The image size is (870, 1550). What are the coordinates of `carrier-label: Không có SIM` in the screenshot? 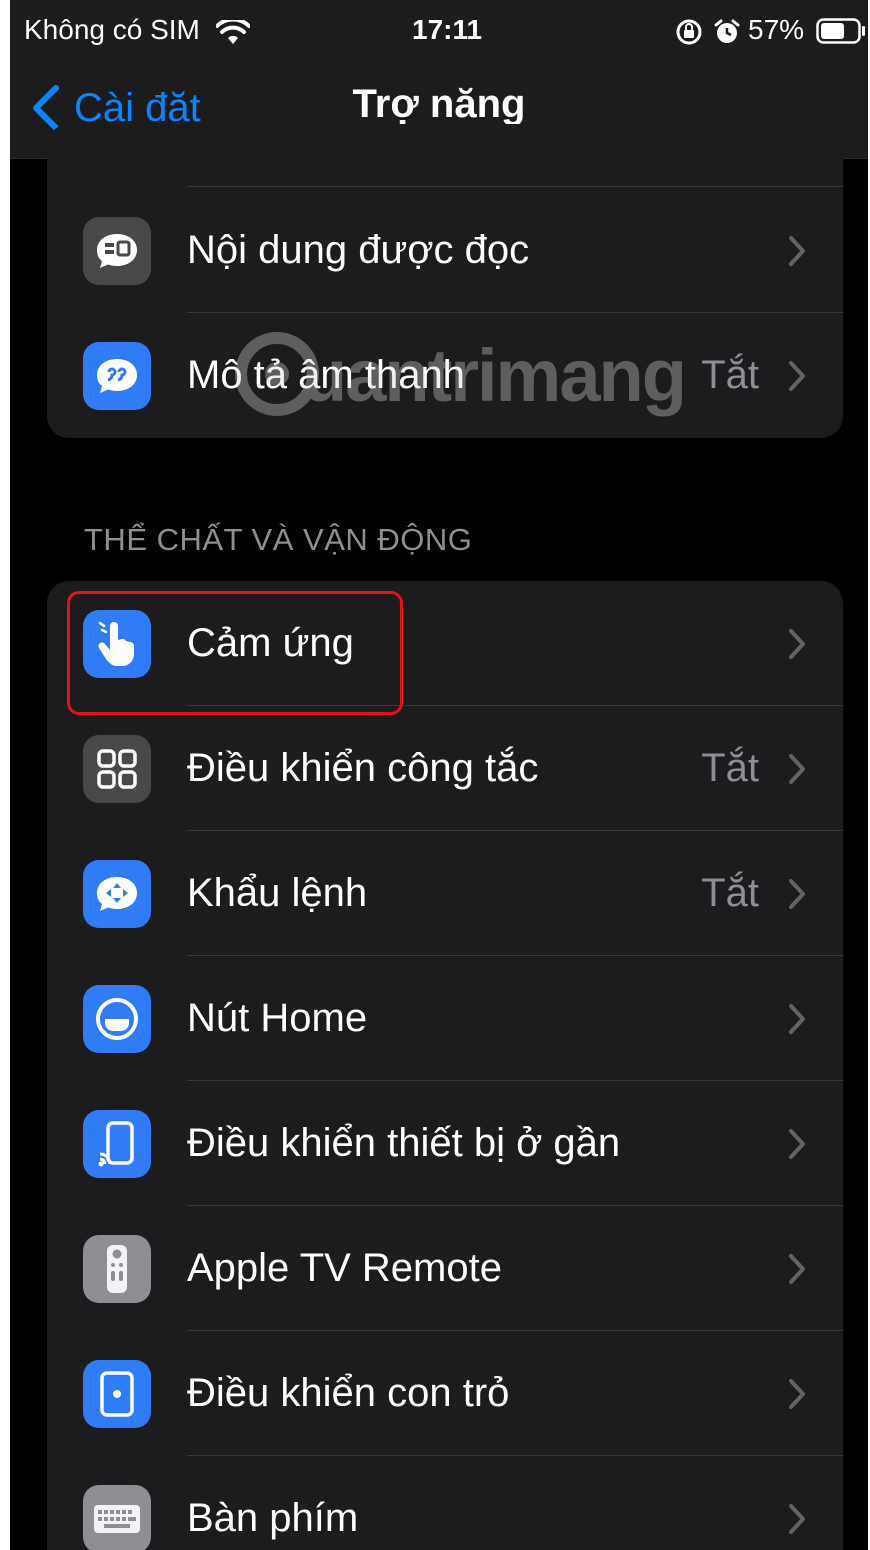 It's located at (112, 29).